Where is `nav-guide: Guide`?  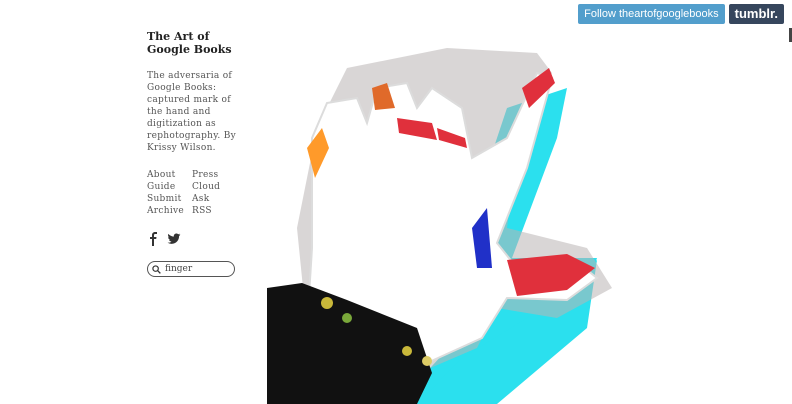
nav-guide: Guide is located at coordinates (169, 187).